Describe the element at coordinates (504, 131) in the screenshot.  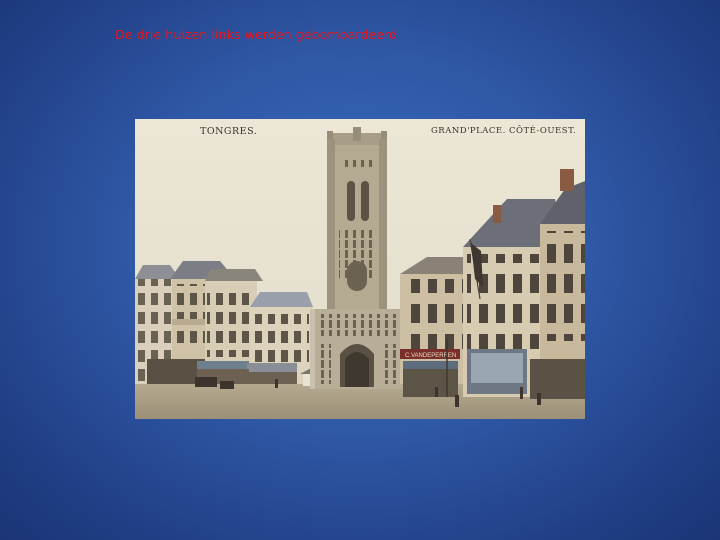
I see `postcard-title-right: GRAND'PLACE. CÔTÉ-OUEST.` at that location.